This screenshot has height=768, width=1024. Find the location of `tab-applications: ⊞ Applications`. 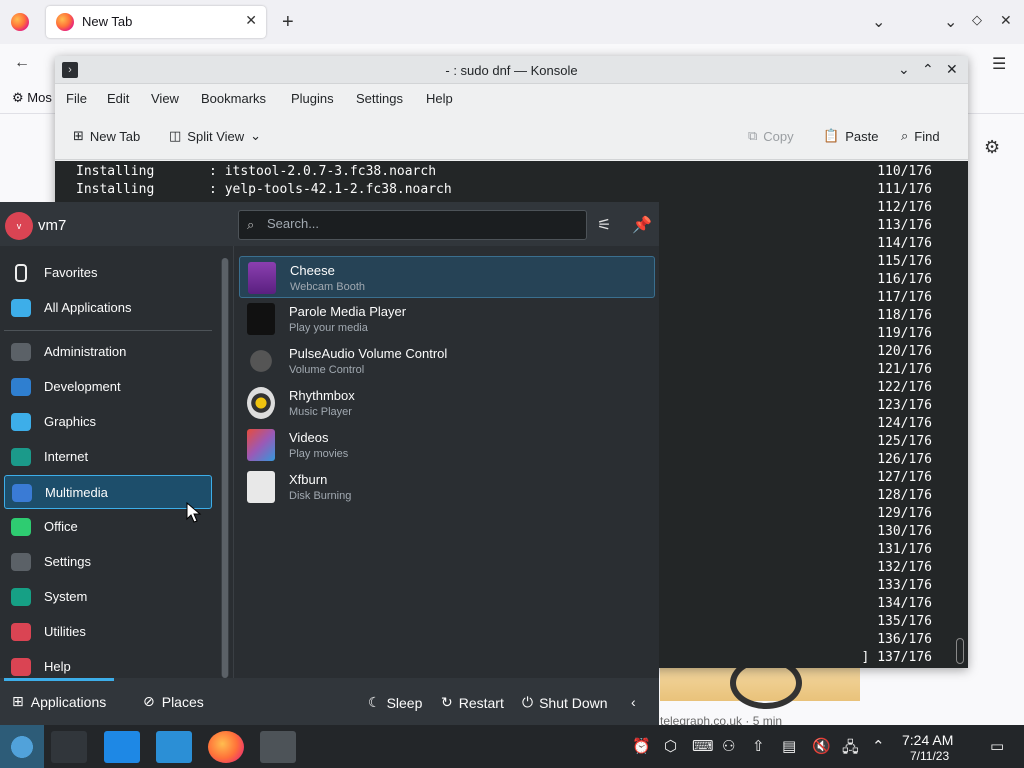

tab-applications: ⊞ Applications is located at coordinates (59, 701).